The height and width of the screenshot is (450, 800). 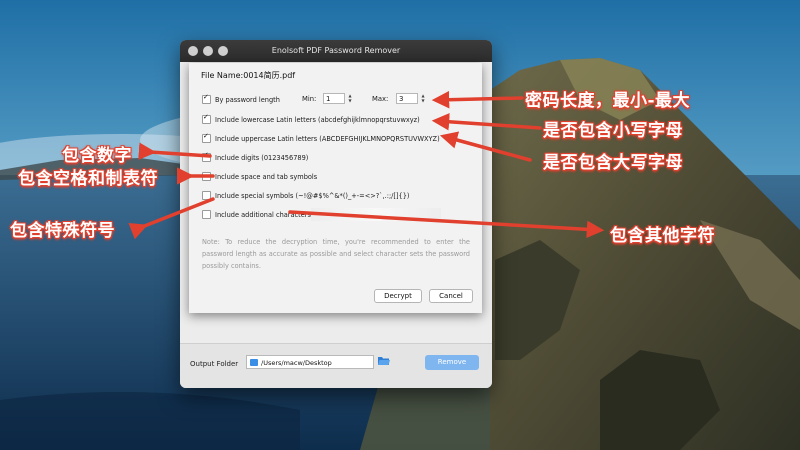 I want to click on output-folder-label: Output Folder, so click(x=214, y=364).